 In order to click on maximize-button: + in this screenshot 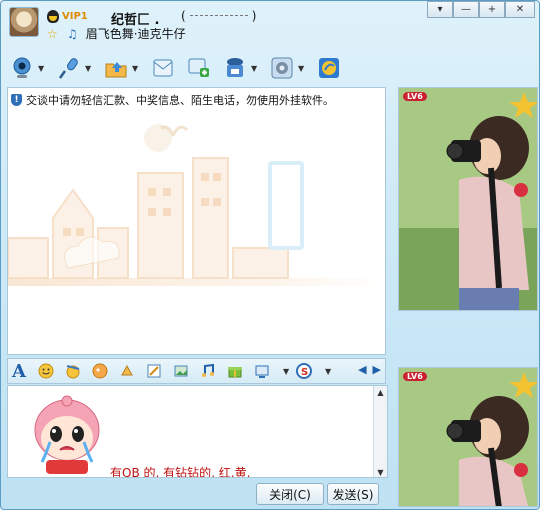, I will do `click(492, 9)`.